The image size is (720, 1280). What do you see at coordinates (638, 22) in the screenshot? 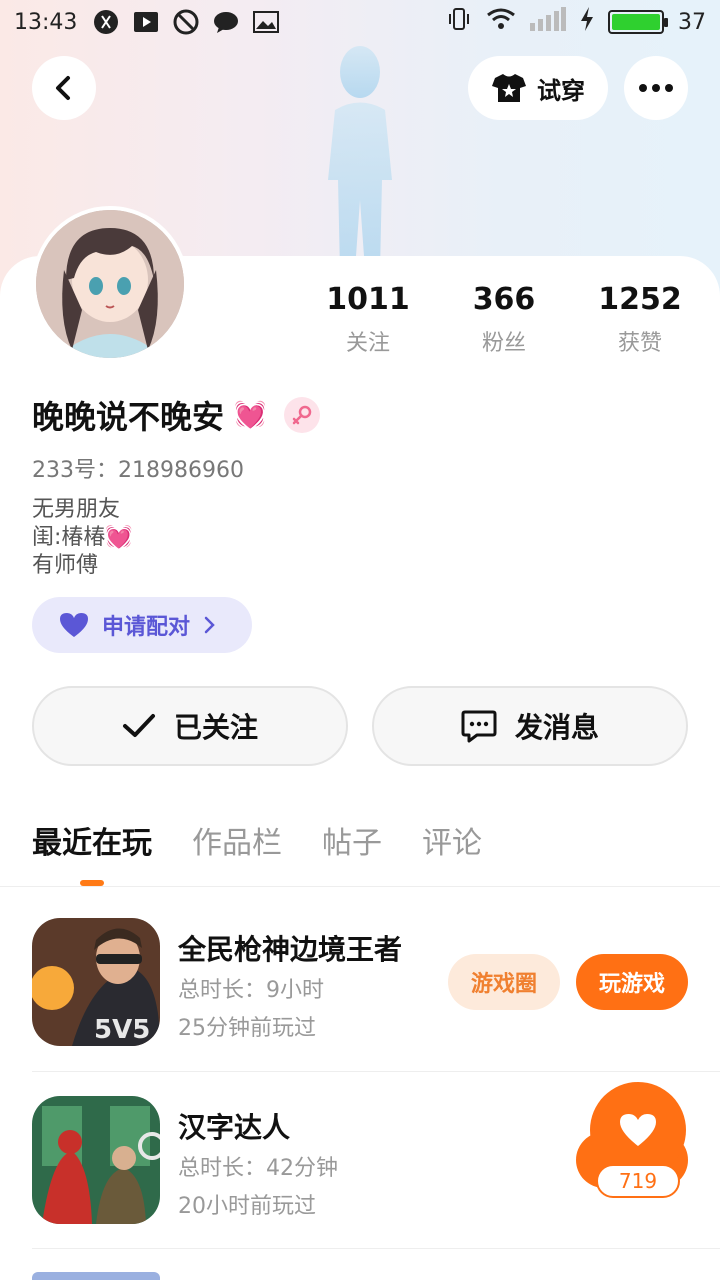
I see `battery-icon` at bounding box center [638, 22].